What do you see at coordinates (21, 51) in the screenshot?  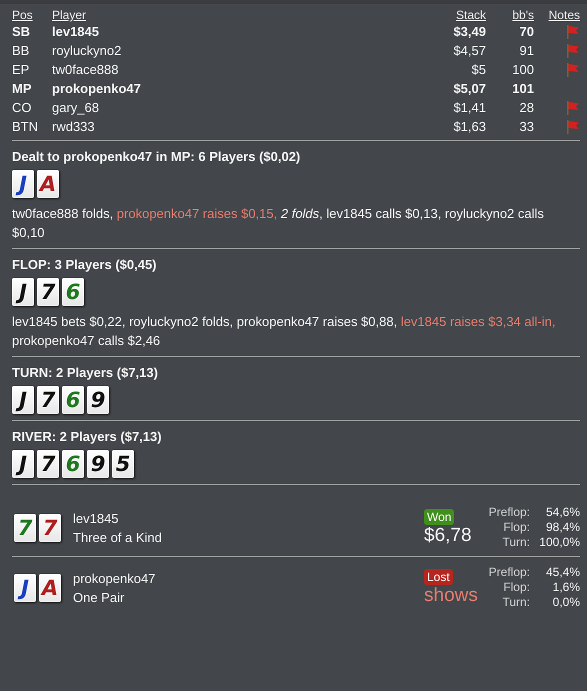 I see `position-cell-text: BB` at bounding box center [21, 51].